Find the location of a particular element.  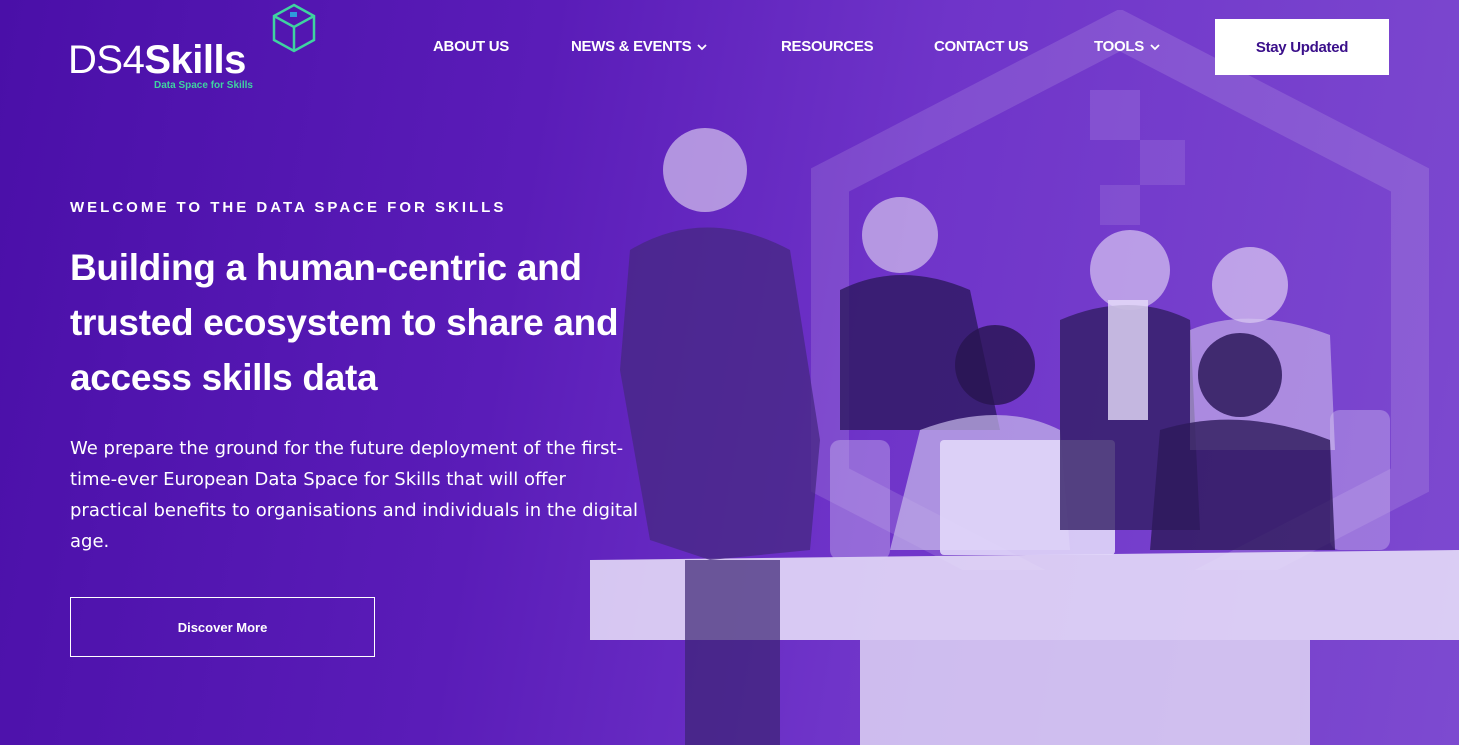

nav-item-resources: RESOURCES is located at coordinates (827, 46).